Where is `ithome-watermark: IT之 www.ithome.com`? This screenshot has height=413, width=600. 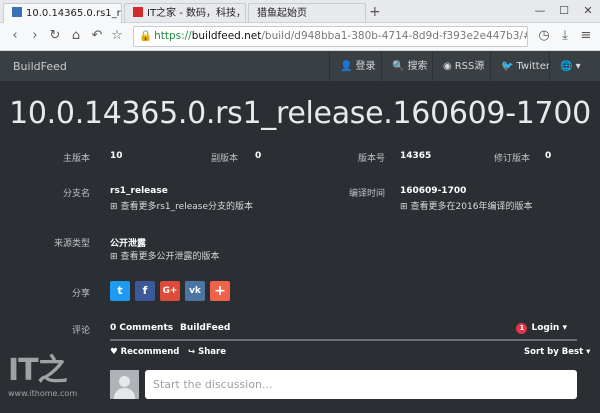 ithome-watermark: IT之 www.ithome.com is located at coordinates (42, 371).